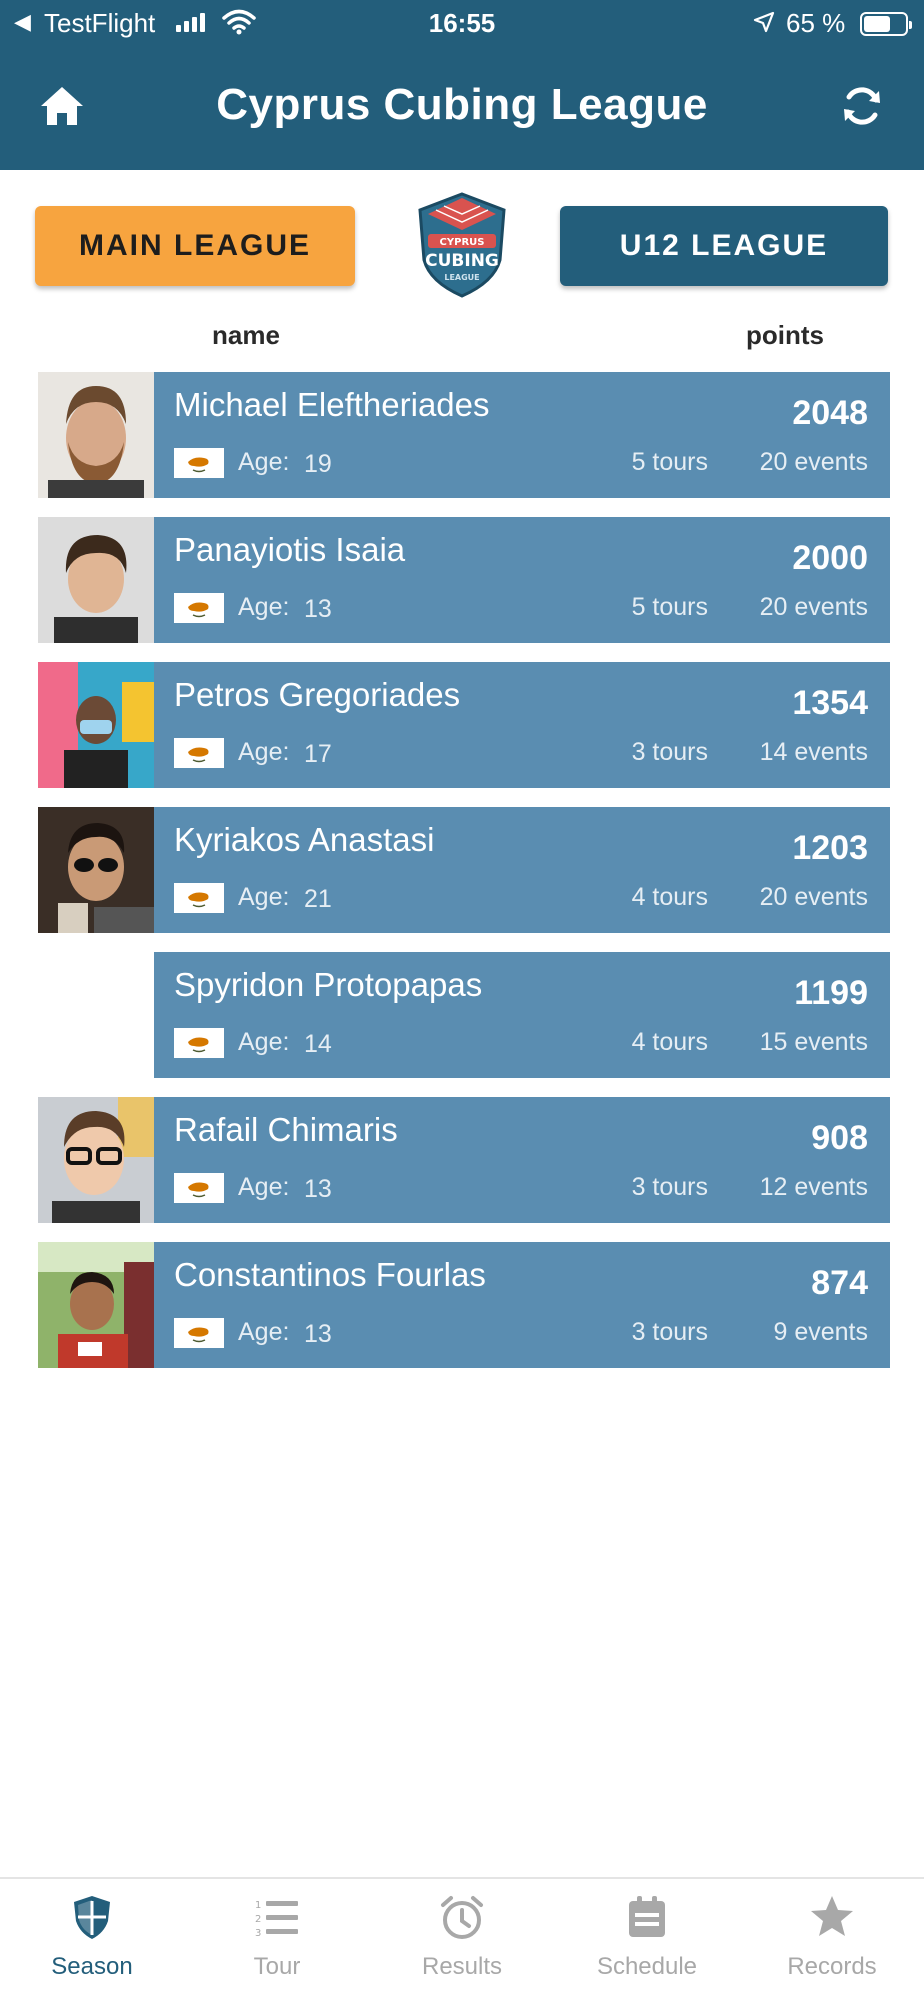  What do you see at coordinates (816, 23) in the screenshot?
I see `battery-percentage: 65 %` at bounding box center [816, 23].